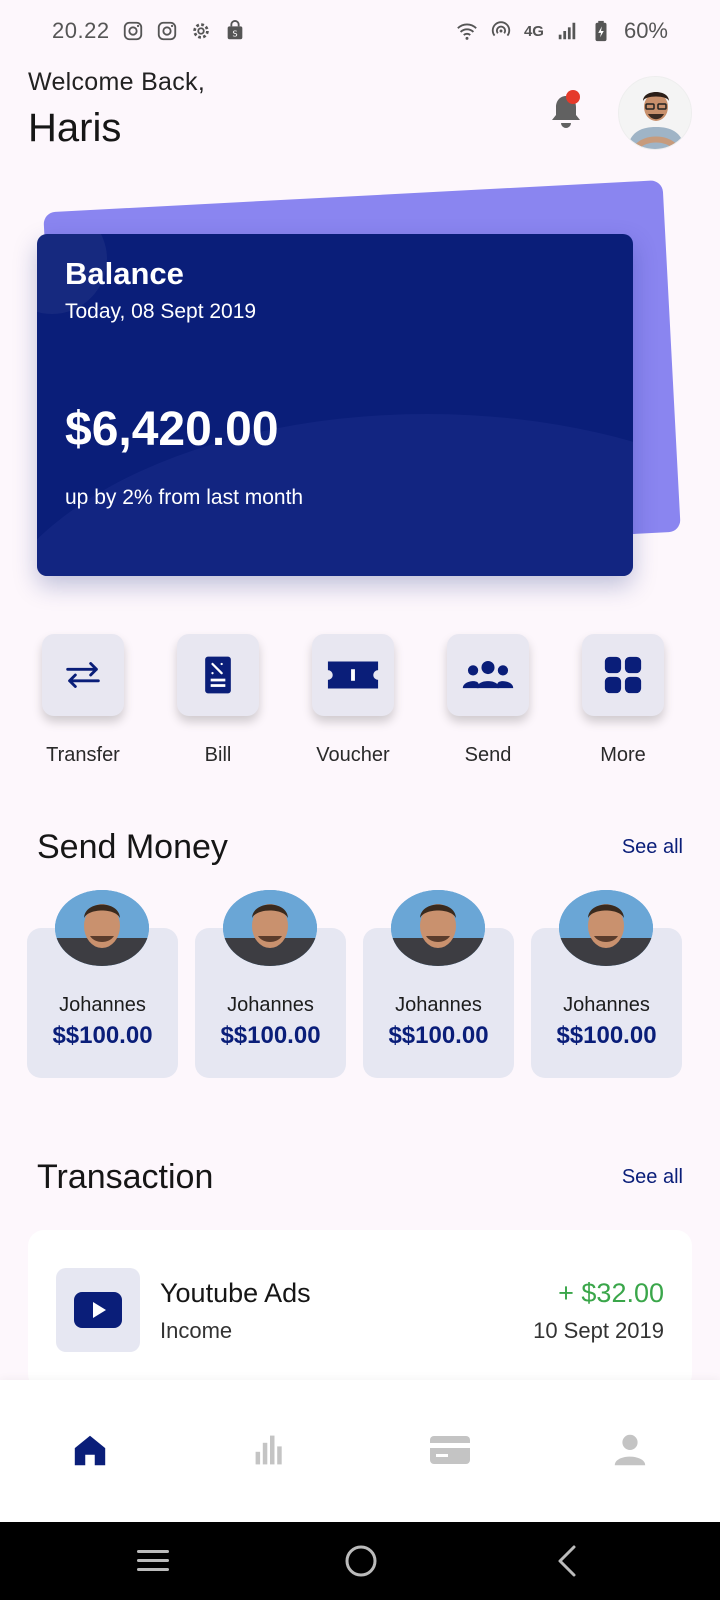 The width and height of the screenshot is (720, 1600). I want to click on transaction-see-all-link: See all, so click(652, 1177).